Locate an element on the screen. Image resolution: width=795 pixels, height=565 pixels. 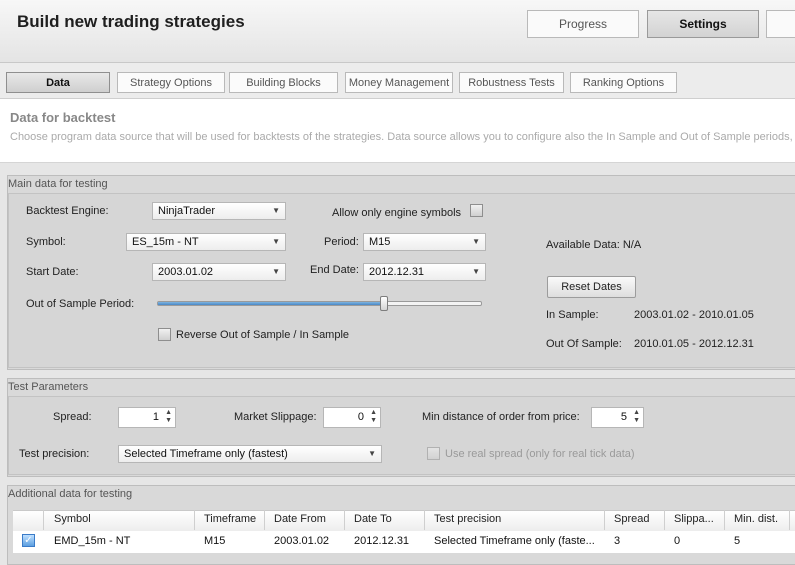
start-date-picker: 2003.01.02 ▼ is located at coordinates (219, 272).